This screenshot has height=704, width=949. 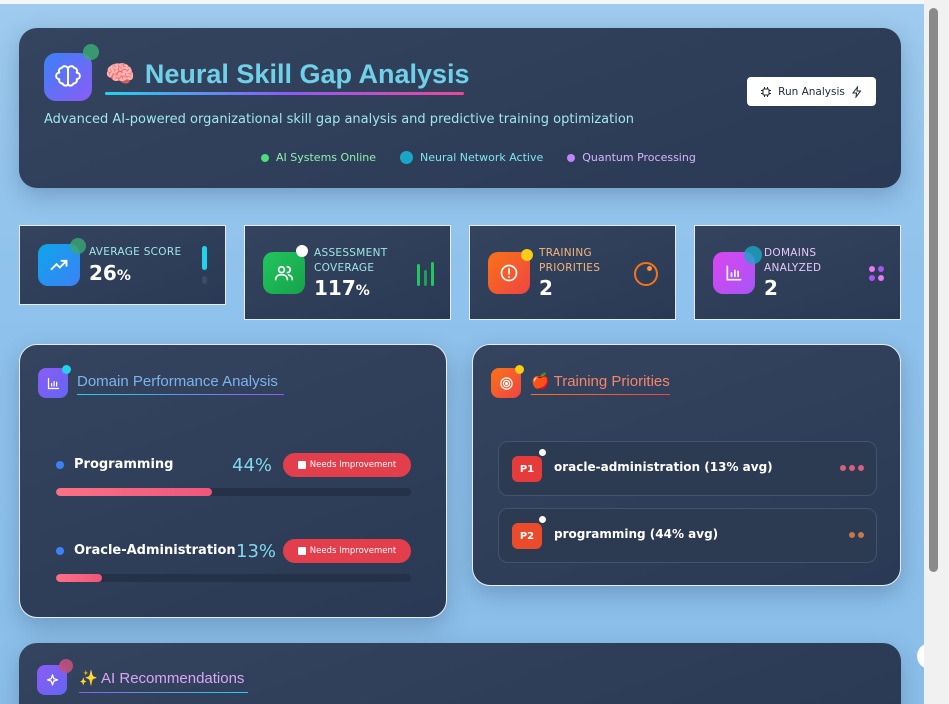 I want to click on stat-average-score: AVERAGE SCORE 26%, so click(x=122, y=265).